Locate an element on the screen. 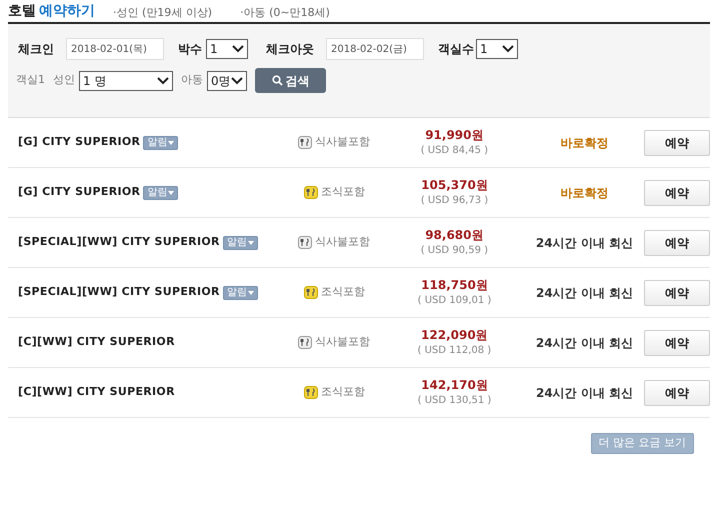 This screenshot has width=720, height=517. usd-price: ( USD 130,51 ) is located at coordinates (455, 401).